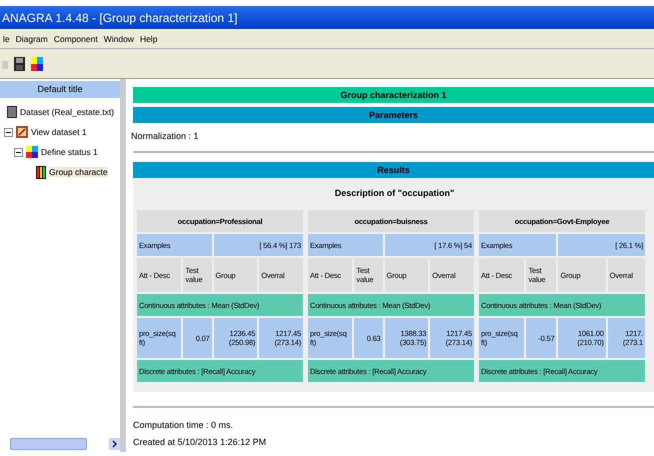  What do you see at coordinates (327, 17) in the screenshot?
I see `window-title: ANAGRA 1.4.48 - [Group characterization 1]` at bounding box center [327, 17].